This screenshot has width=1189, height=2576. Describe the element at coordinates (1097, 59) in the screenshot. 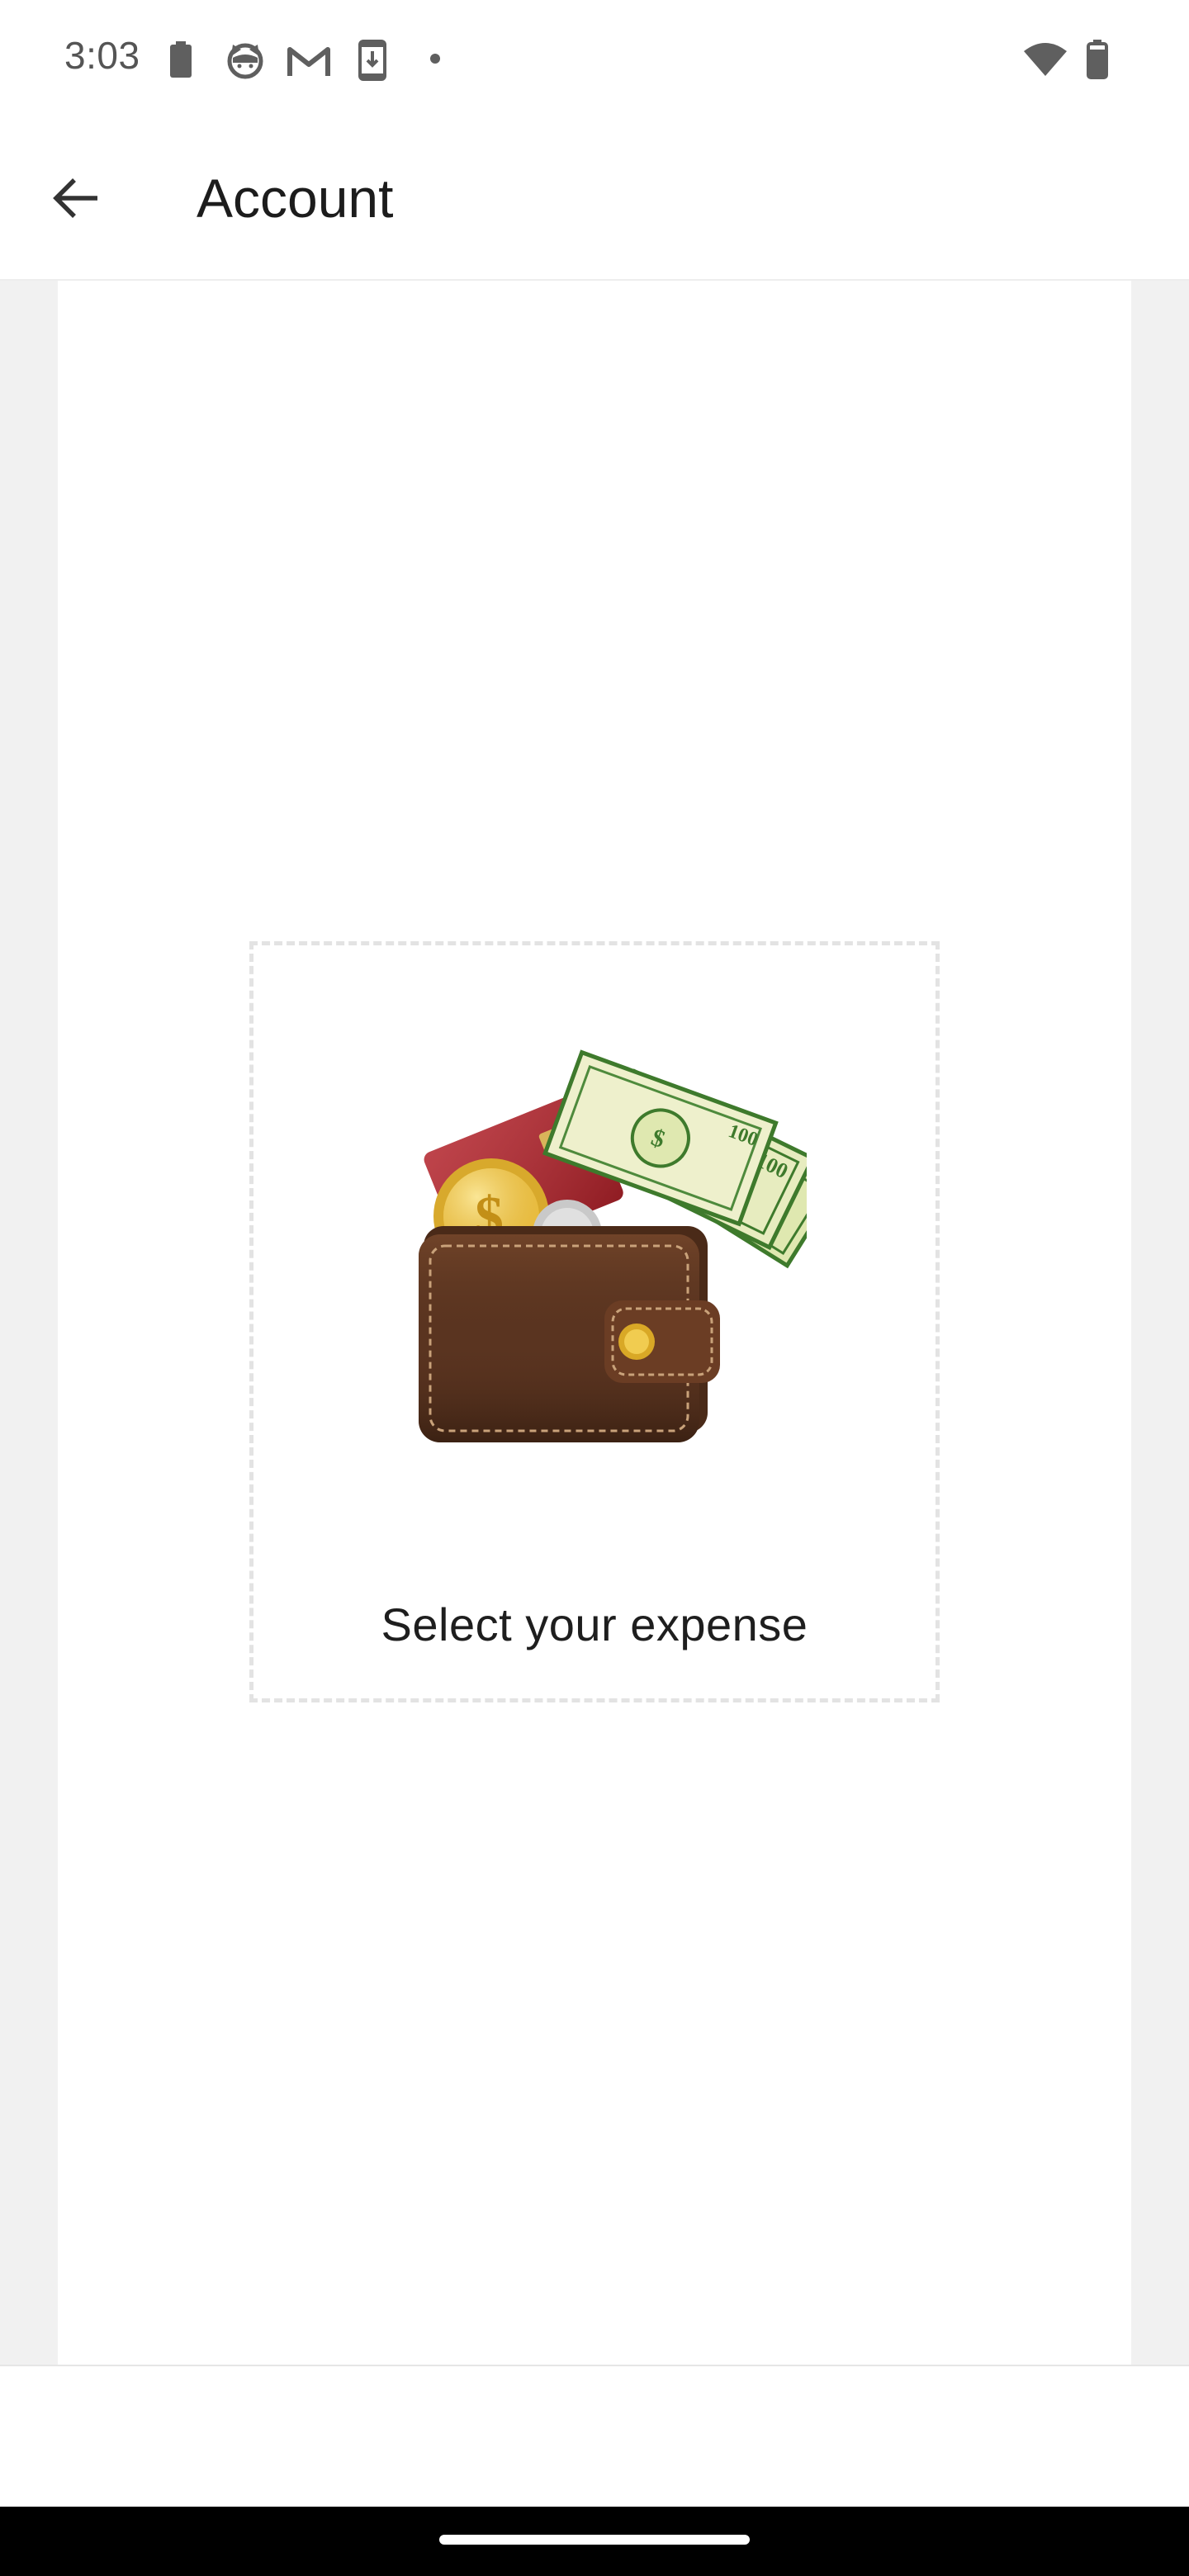

I see `battery-icon` at that location.